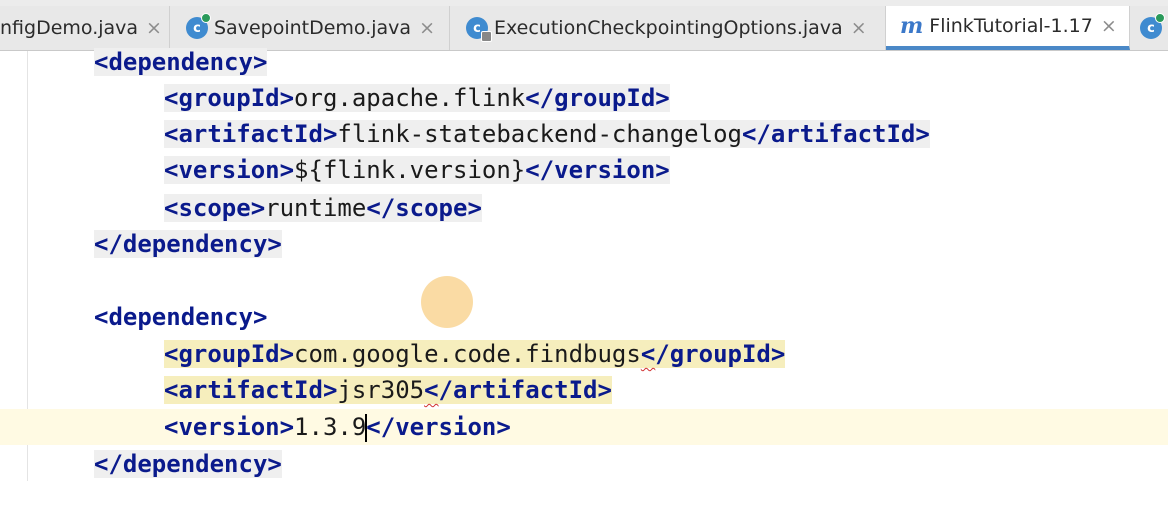 The width and height of the screenshot is (1168, 505). I want to click on maven-icon: m, so click(912, 26).